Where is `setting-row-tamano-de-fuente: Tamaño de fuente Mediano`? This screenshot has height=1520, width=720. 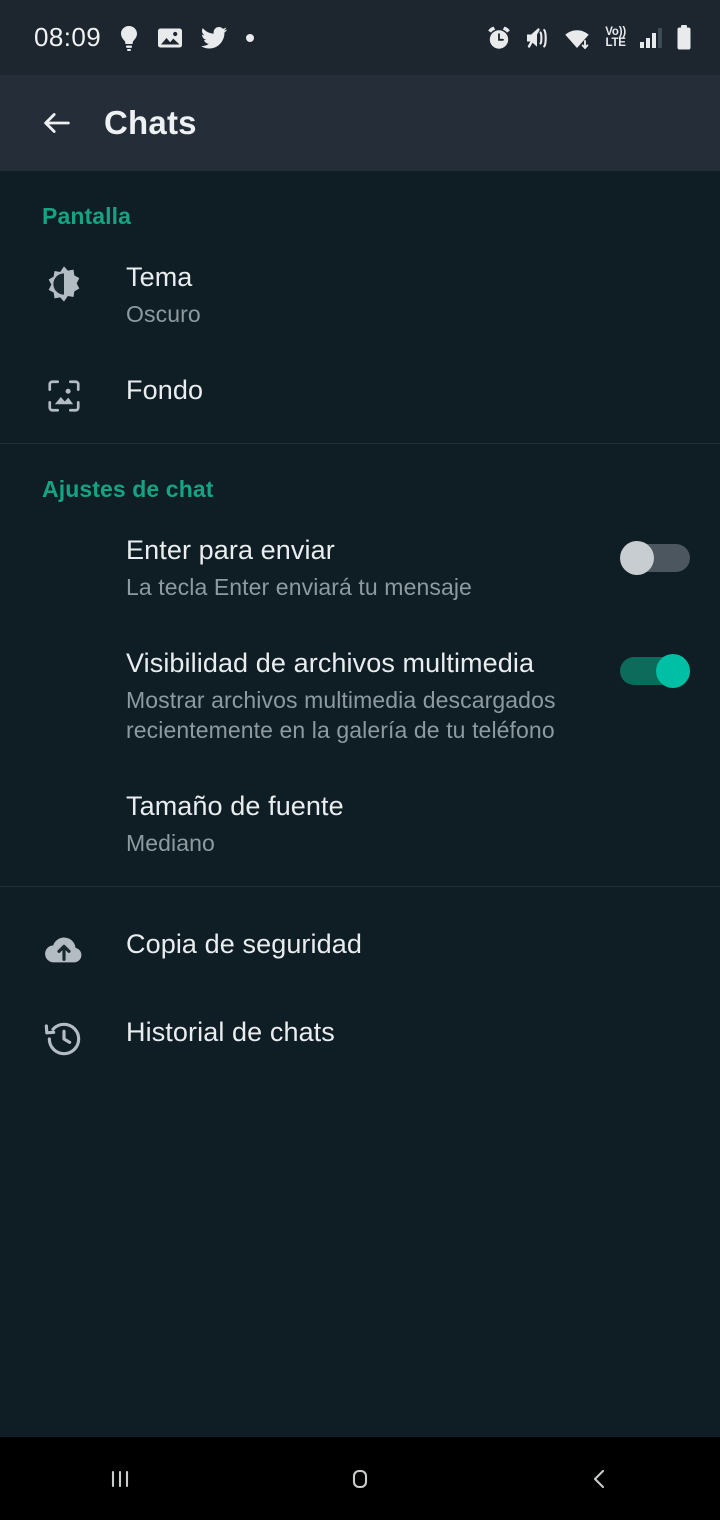
setting-row-tamano-de-fuente: Tamaño de fuente Mediano is located at coordinates (360, 823).